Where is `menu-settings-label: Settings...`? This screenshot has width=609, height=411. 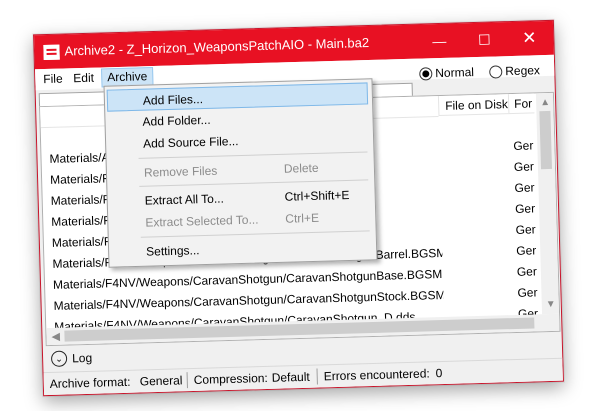
menu-settings-label: Settings... is located at coordinates (172, 251).